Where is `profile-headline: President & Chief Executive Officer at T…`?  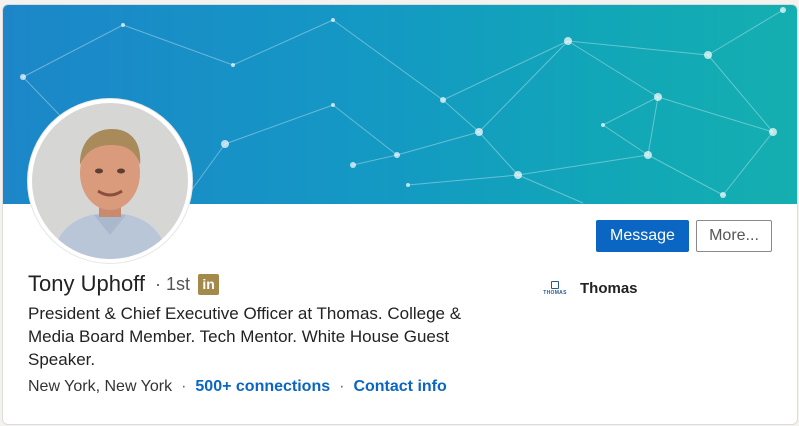 profile-headline: President & Chief Executive Officer at T… is located at coordinates (245, 336).